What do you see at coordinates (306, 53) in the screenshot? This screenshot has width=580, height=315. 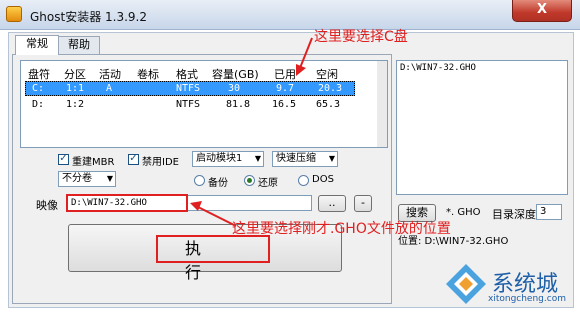 I see `arrow-line-c` at bounding box center [306, 53].